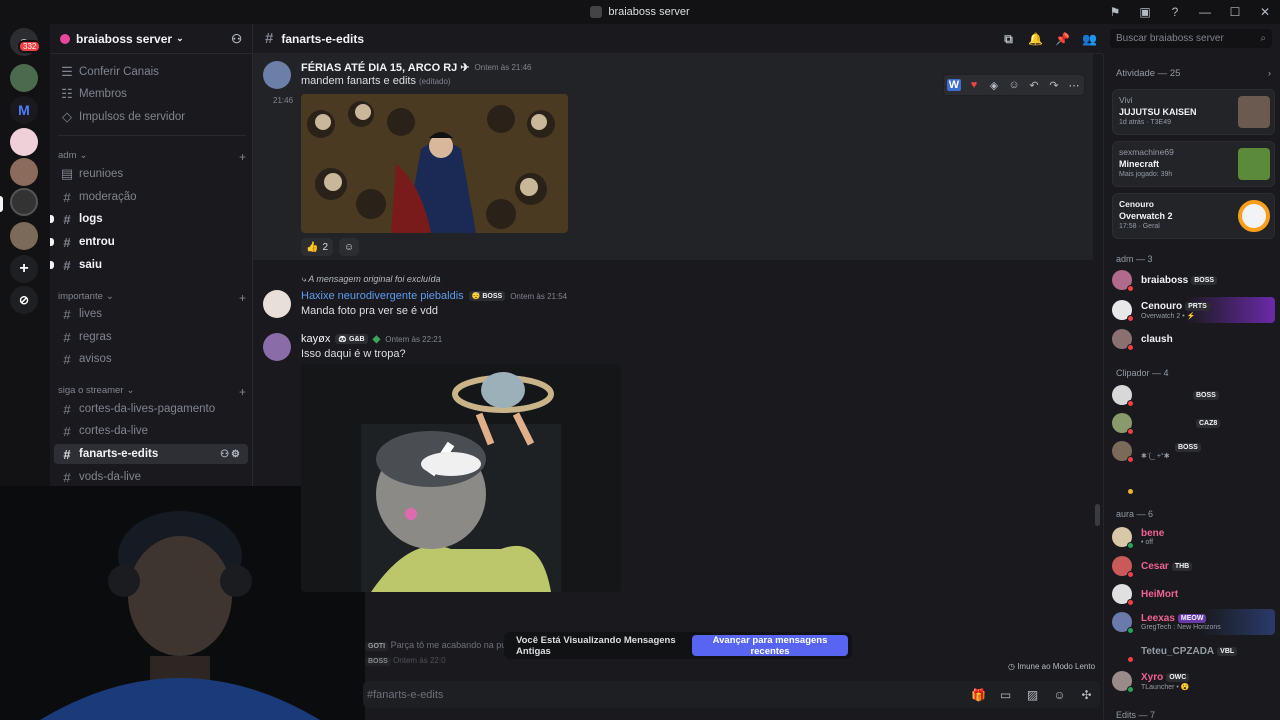  Describe the element at coordinates (1193, 423) in the screenshot. I see `member-item: CAZ8` at that location.